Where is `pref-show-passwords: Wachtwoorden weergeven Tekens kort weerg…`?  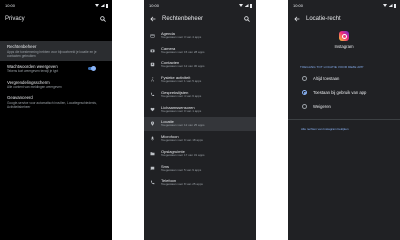
pref-show-passwords: Wachtwoorden weergeven Tekens kort weerg… is located at coordinates (56, 69).